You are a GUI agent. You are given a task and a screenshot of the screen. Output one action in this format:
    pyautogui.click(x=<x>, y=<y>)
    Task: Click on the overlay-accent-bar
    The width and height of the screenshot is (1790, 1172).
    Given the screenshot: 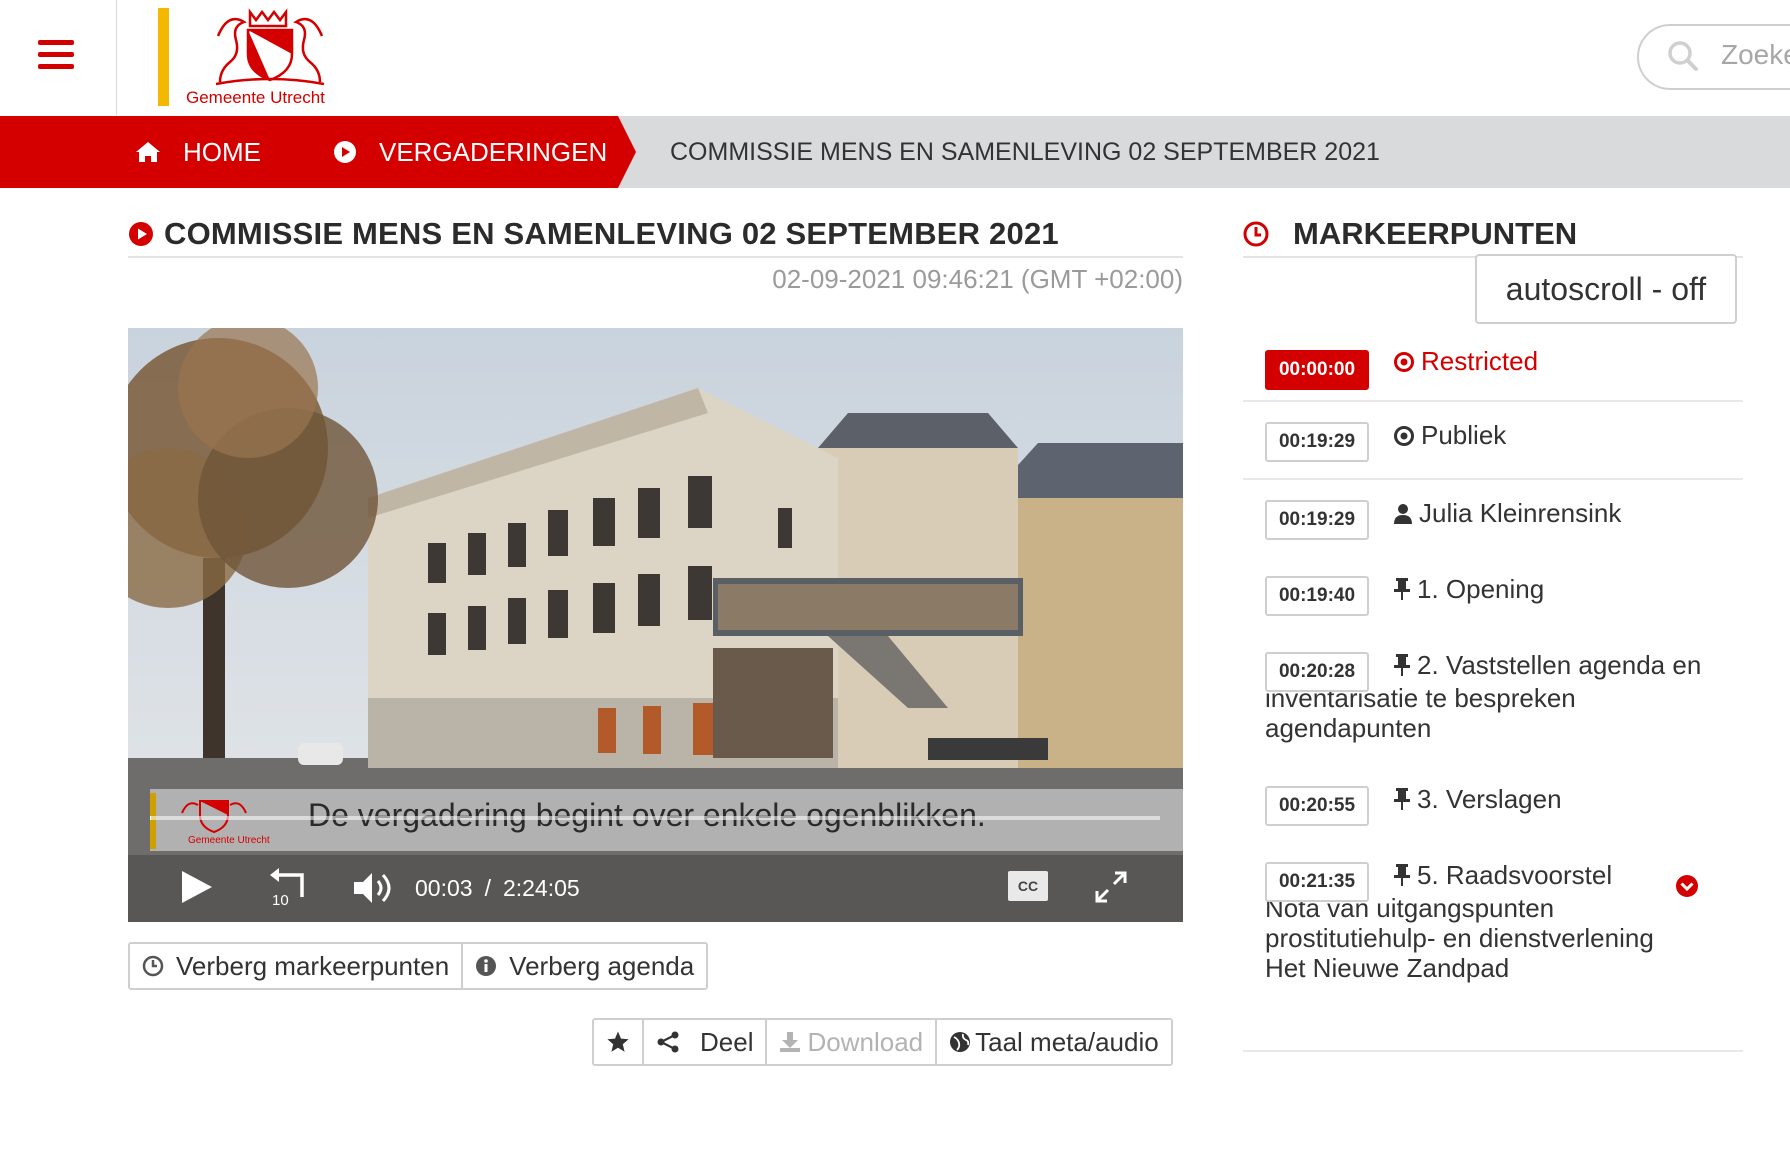 What is the action you would take?
    pyautogui.click(x=153, y=821)
    